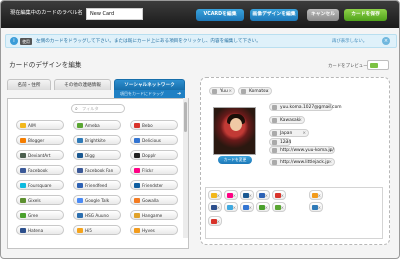 The width and height of the screenshot is (400, 259). Describe the element at coordinates (274, 162) in the screenshot. I see `link-icon` at that location.